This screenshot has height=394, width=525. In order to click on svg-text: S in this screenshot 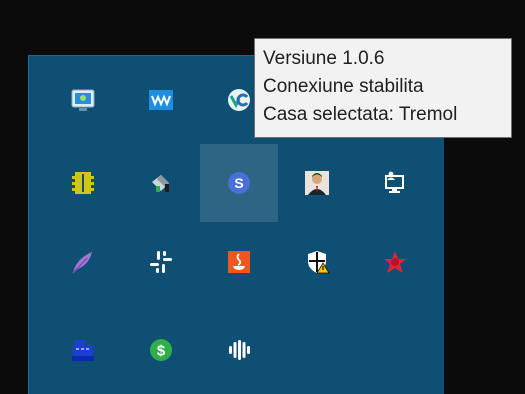, I will do `click(238, 183)`.